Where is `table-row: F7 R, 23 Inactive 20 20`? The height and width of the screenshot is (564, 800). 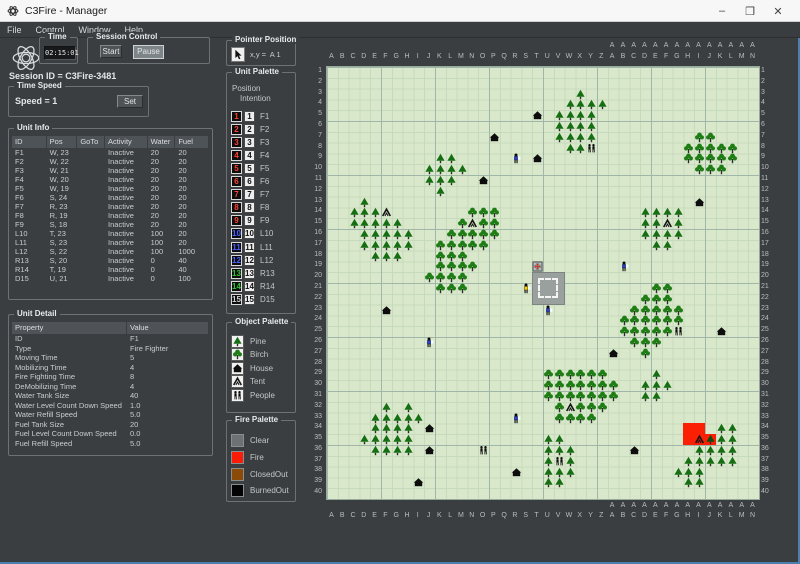
table-row: F7 R, 23 Inactive 20 20 is located at coordinates (110, 206).